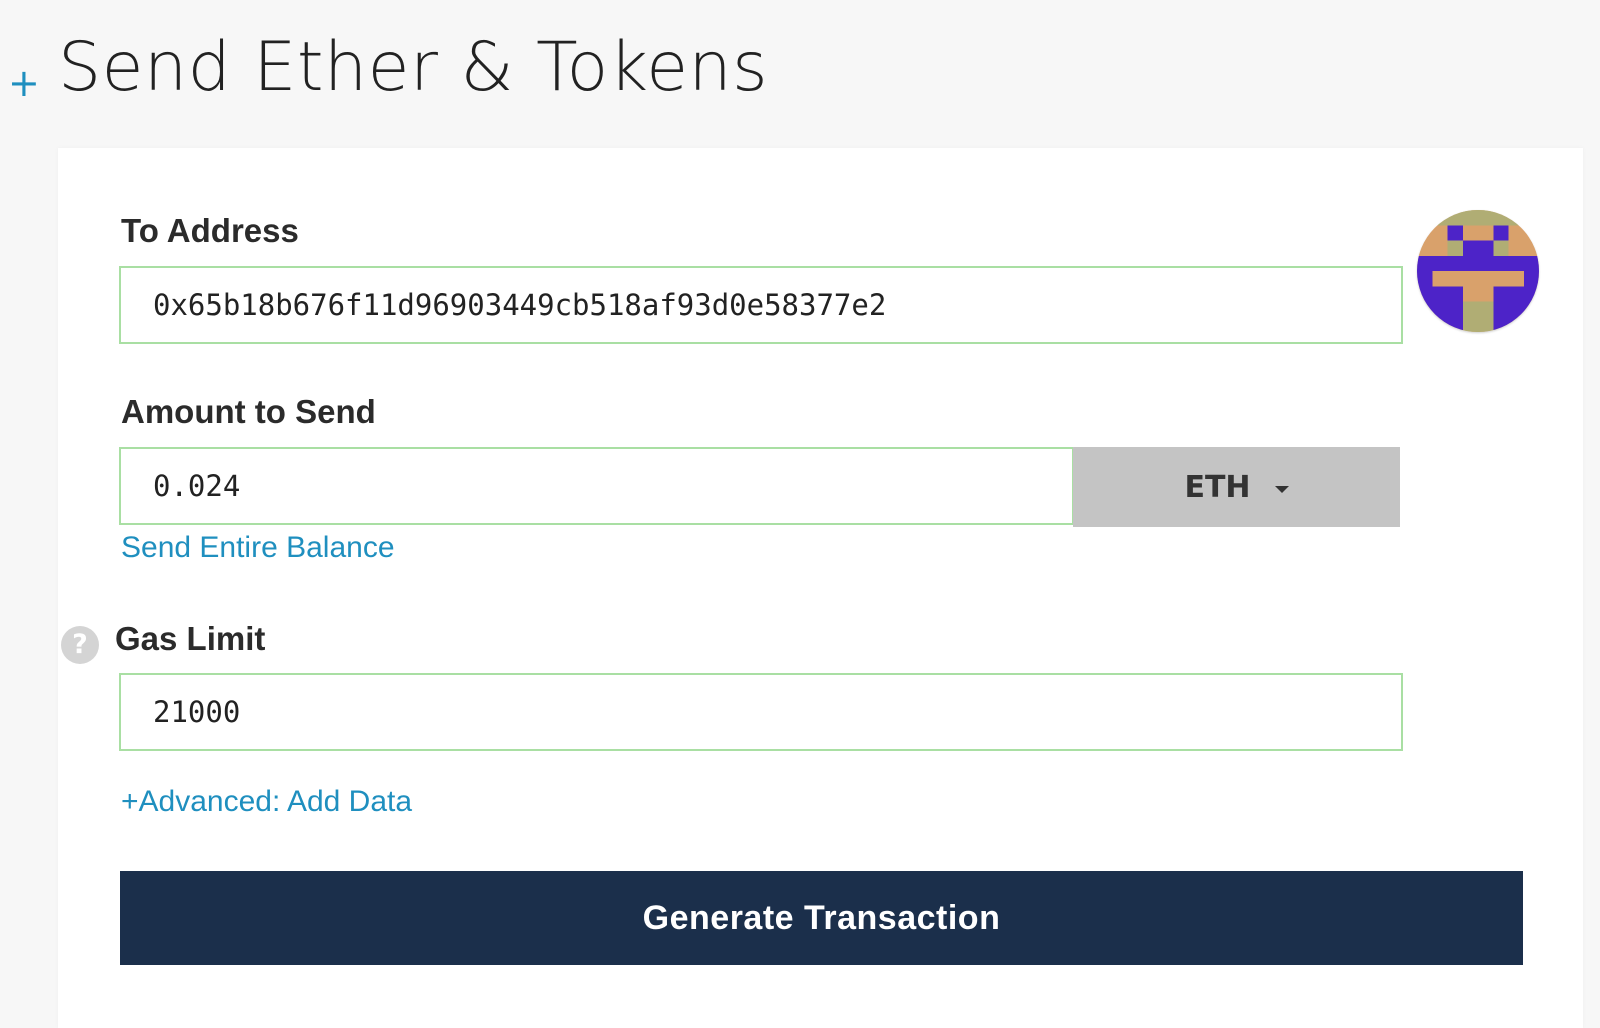 The image size is (1600, 1028). Describe the element at coordinates (413, 67) in the screenshot. I see `page-title: Send Ether & Tokens` at that location.